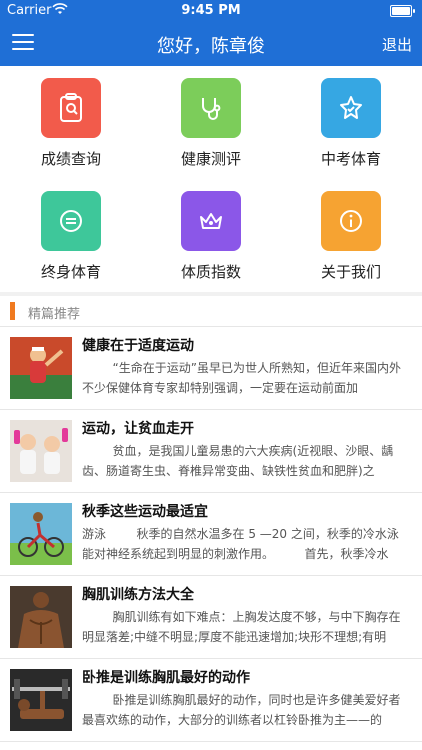 This screenshot has height=750, width=422. I want to click on status-bar: Carrier 9:45 PM, so click(211, 11).